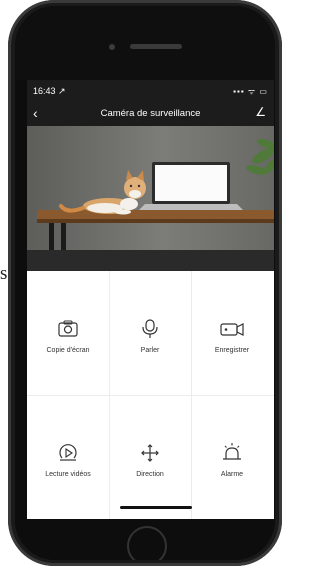 The width and height of the screenshot is (320, 566). What do you see at coordinates (232, 350) in the screenshot?
I see `record-label: Enregistrer` at bounding box center [232, 350].